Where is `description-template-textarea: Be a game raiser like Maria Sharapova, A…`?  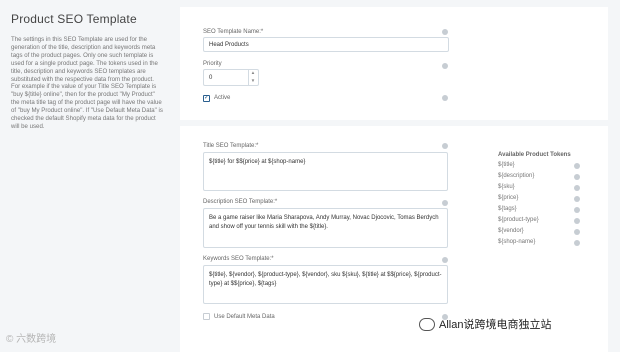 description-template-textarea: Be a game raiser like Maria Sharapova, A… is located at coordinates (325, 228).